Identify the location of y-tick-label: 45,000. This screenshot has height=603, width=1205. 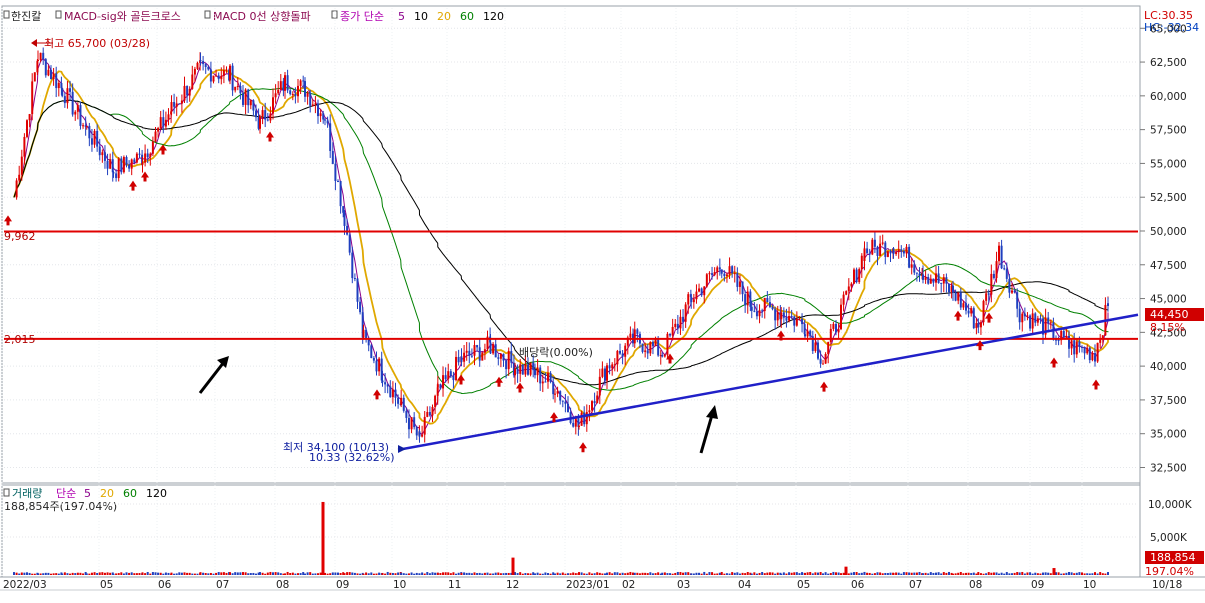
(1168, 300).